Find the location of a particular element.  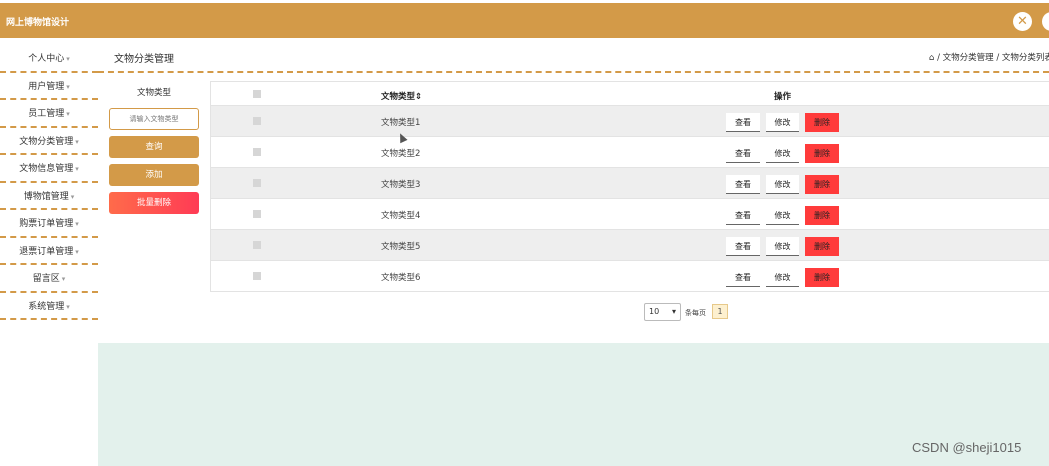

table-header: 文物类型⇕ 操作 is located at coordinates (630, 94).